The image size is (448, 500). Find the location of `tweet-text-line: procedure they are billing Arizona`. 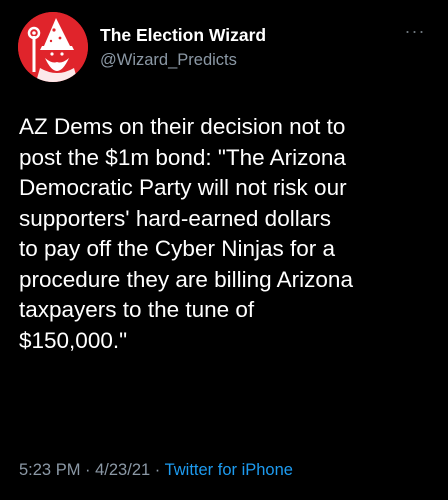

tweet-text-line: procedure they are billing Arizona is located at coordinates (186, 279).